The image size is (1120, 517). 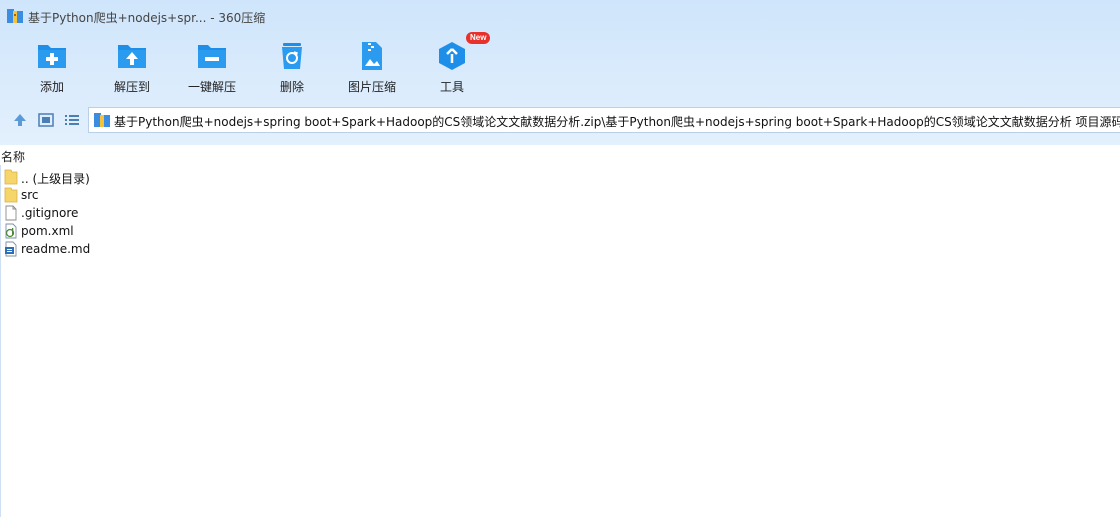 I want to click on new-badge: New, so click(x=478, y=38).